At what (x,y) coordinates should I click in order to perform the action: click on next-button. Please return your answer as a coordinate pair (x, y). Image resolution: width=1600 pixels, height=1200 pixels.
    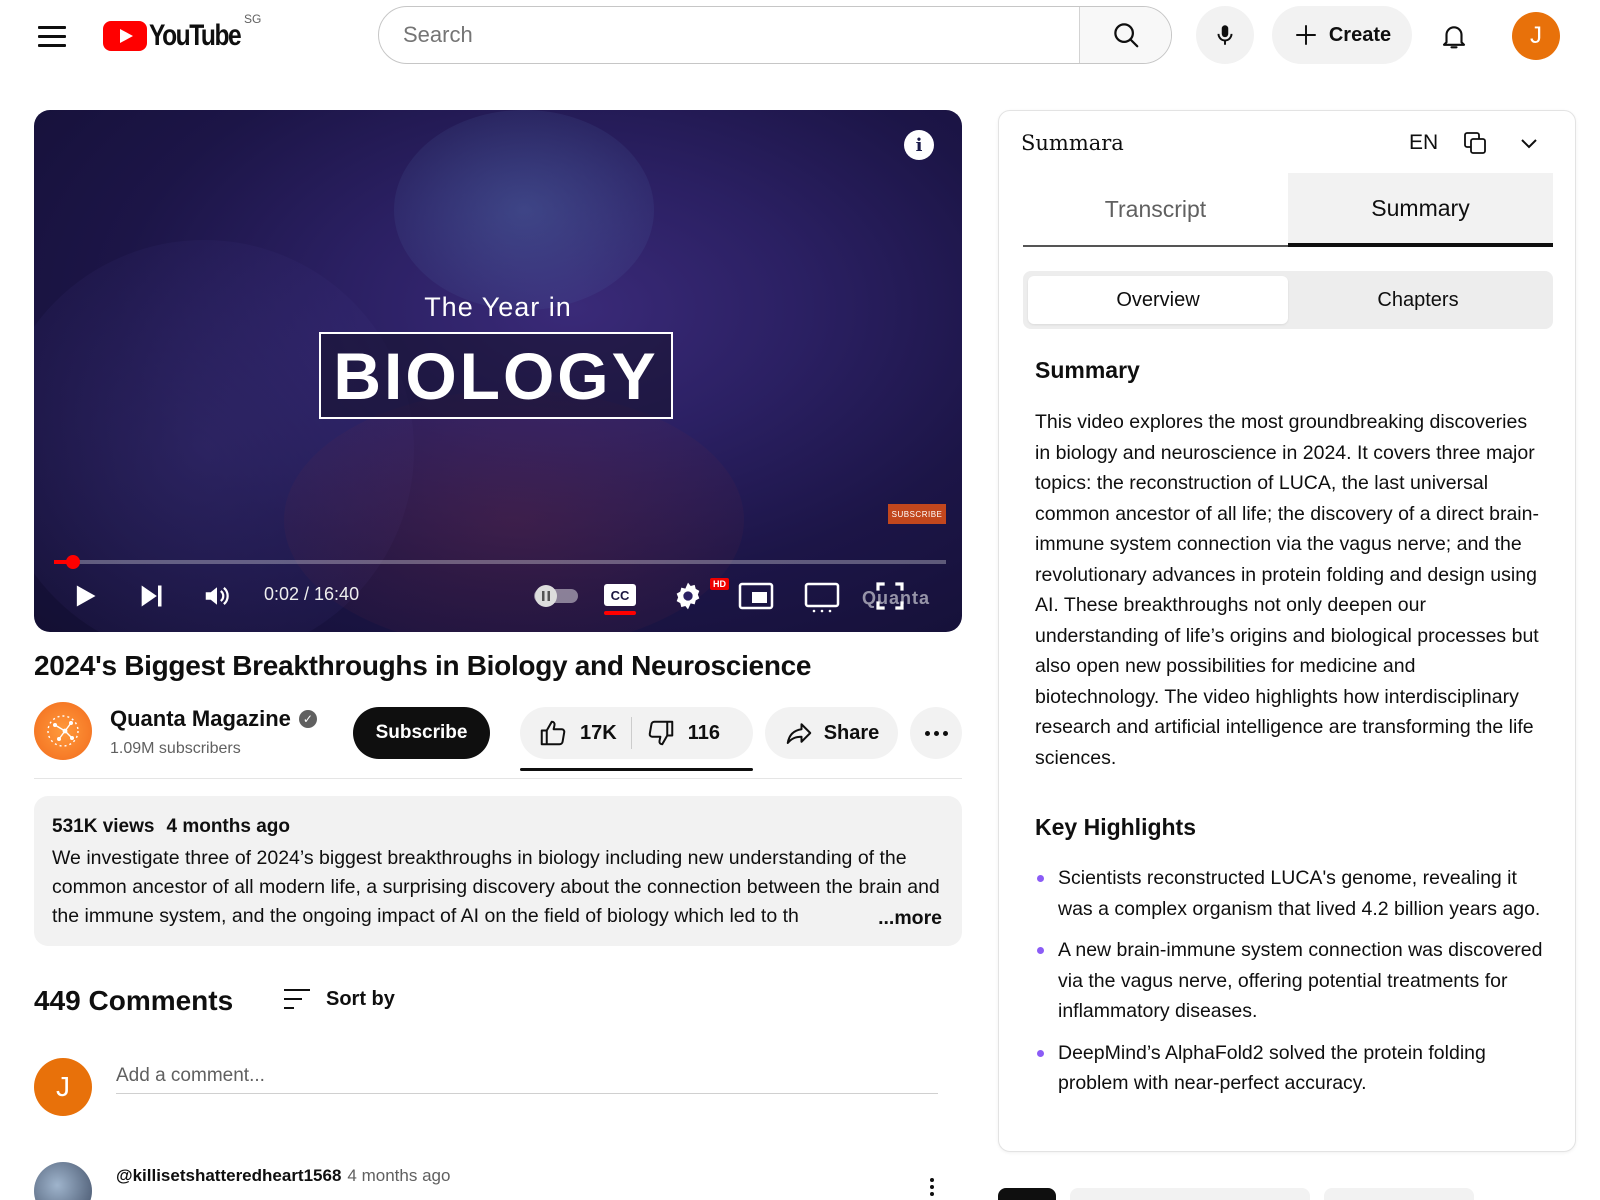
    Looking at the image, I should click on (151, 596).